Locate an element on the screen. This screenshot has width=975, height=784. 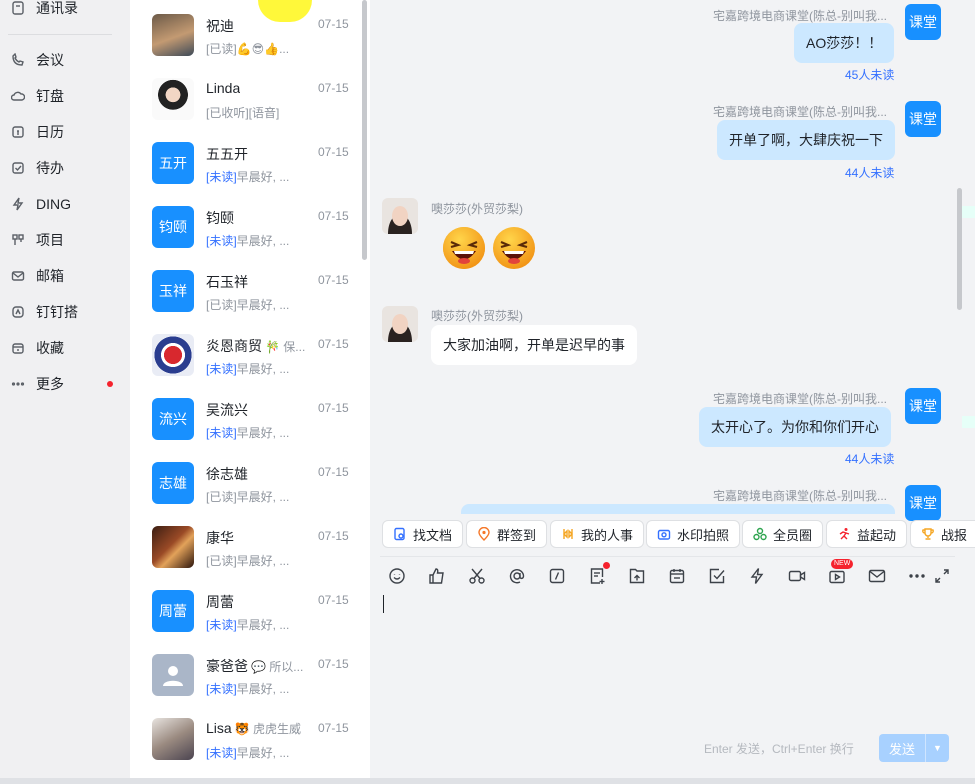
all-staff-circle-button: 全员圈 is located at coordinates (783, 534).